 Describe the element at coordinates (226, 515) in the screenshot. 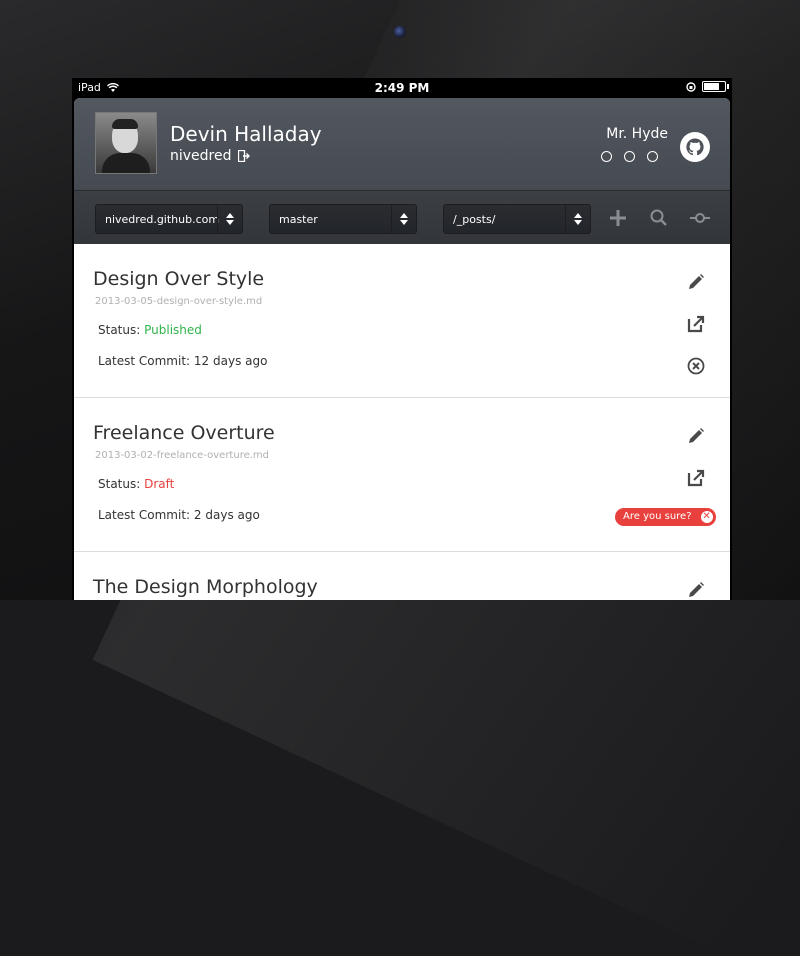

I see `commit-value: 2 days ago` at that location.